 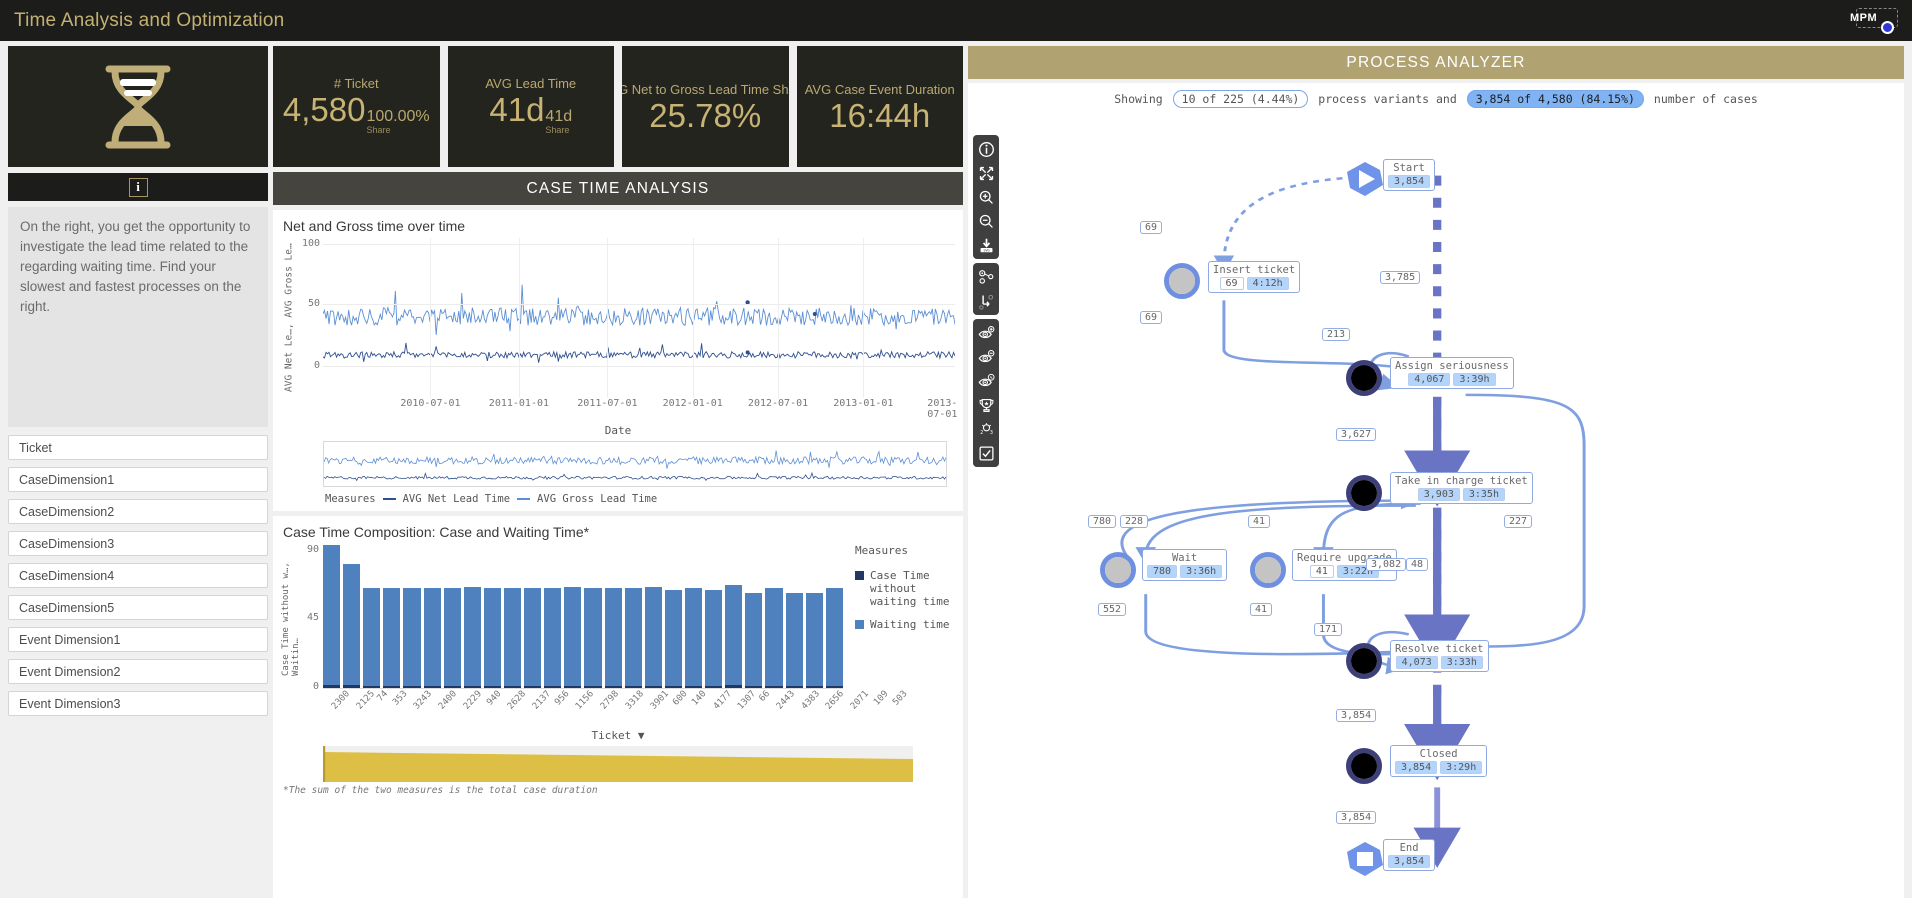 What do you see at coordinates (1365, 861) in the screenshot?
I see `end-node-icon` at bounding box center [1365, 861].